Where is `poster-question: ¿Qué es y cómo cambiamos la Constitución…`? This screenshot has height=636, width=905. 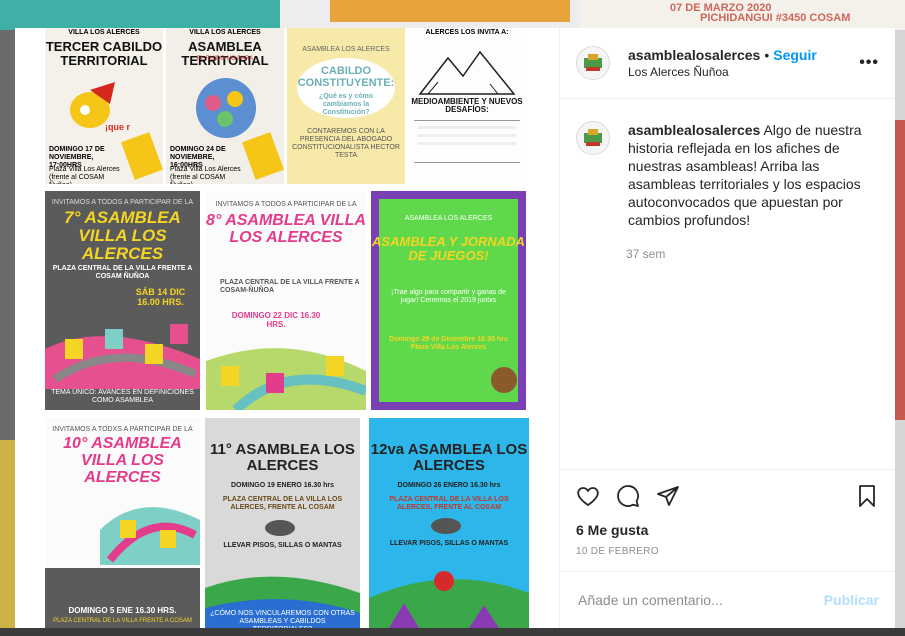
poster-question: ¿Qué es y cómo cambiamos la Constitución… is located at coordinates (346, 105).